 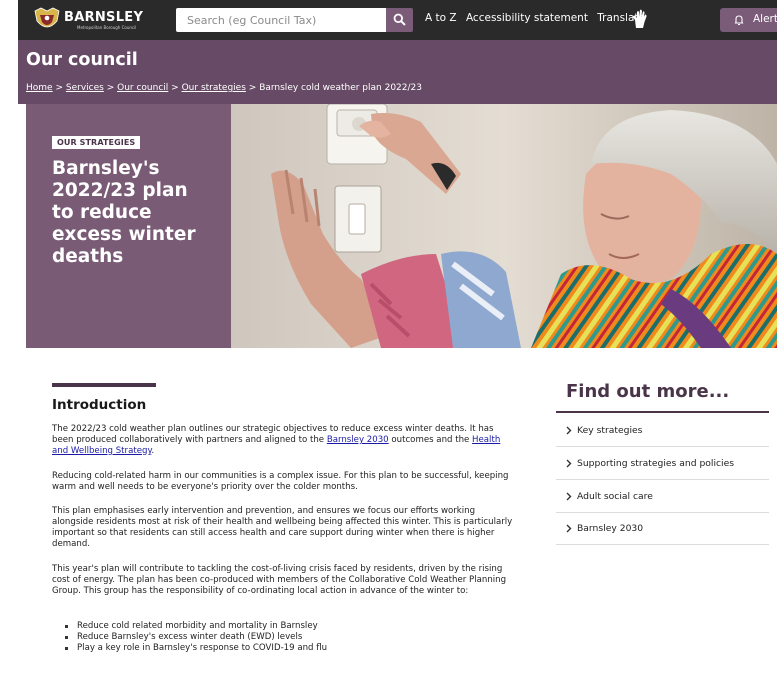 I want to click on intro-p1-text-b: outcomes and the, so click(x=430, y=440).